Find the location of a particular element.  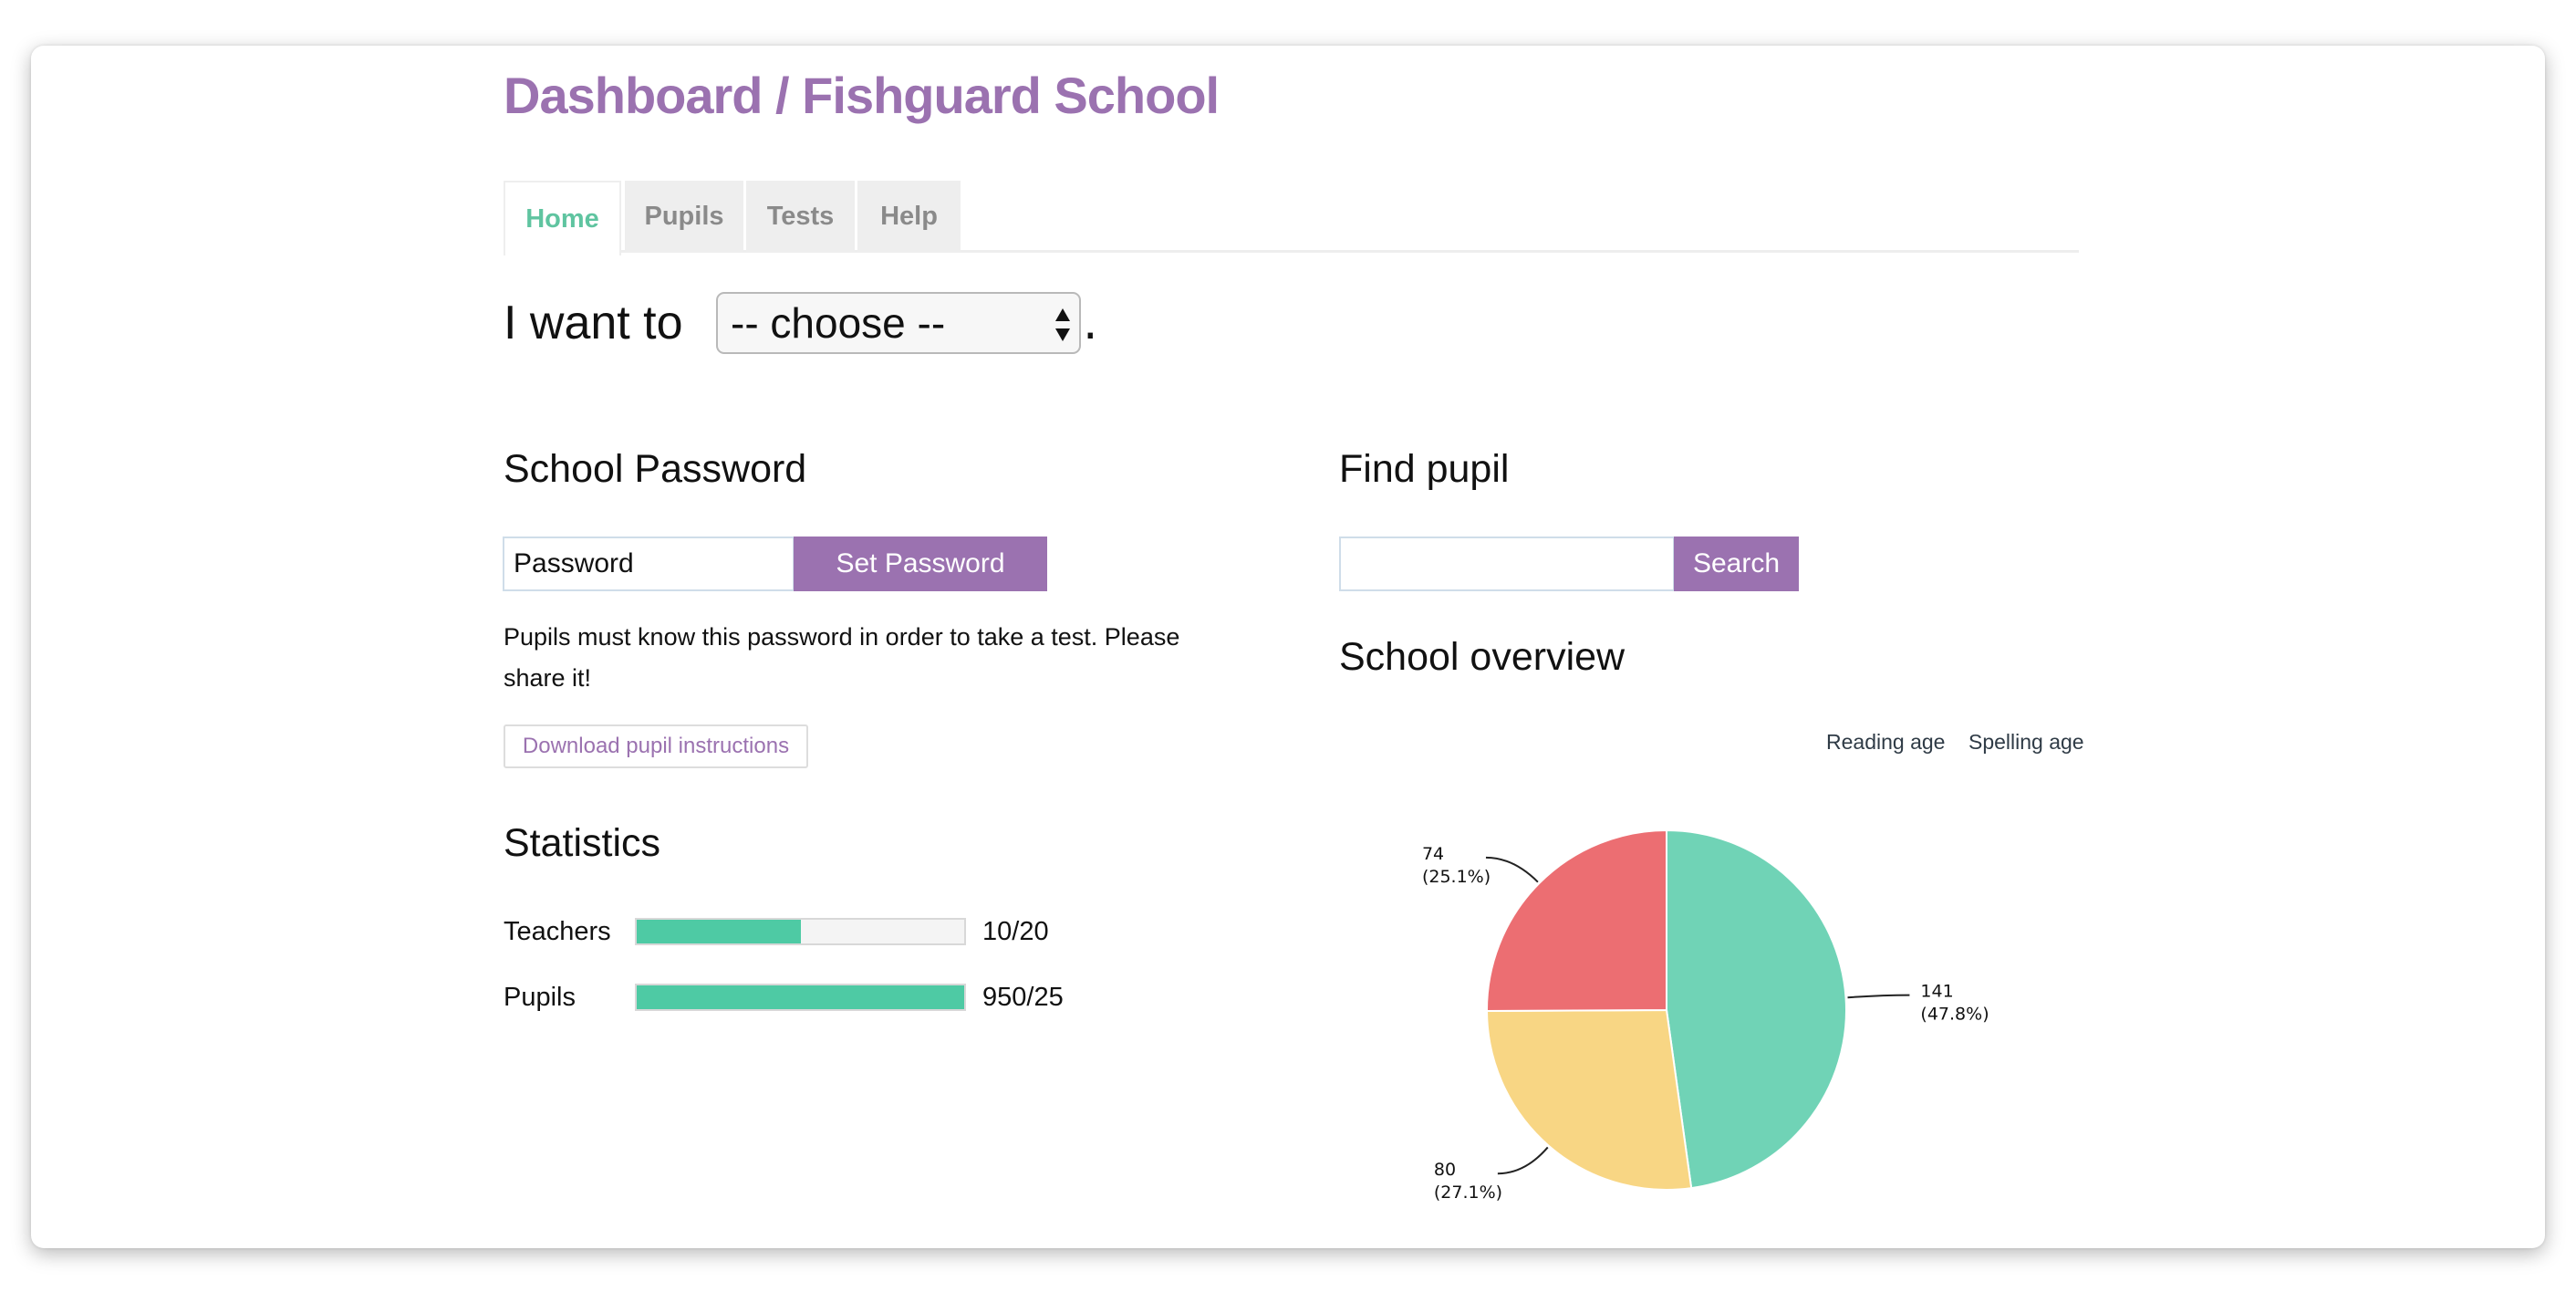

search-button: Search is located at coordinates (1737, 564).